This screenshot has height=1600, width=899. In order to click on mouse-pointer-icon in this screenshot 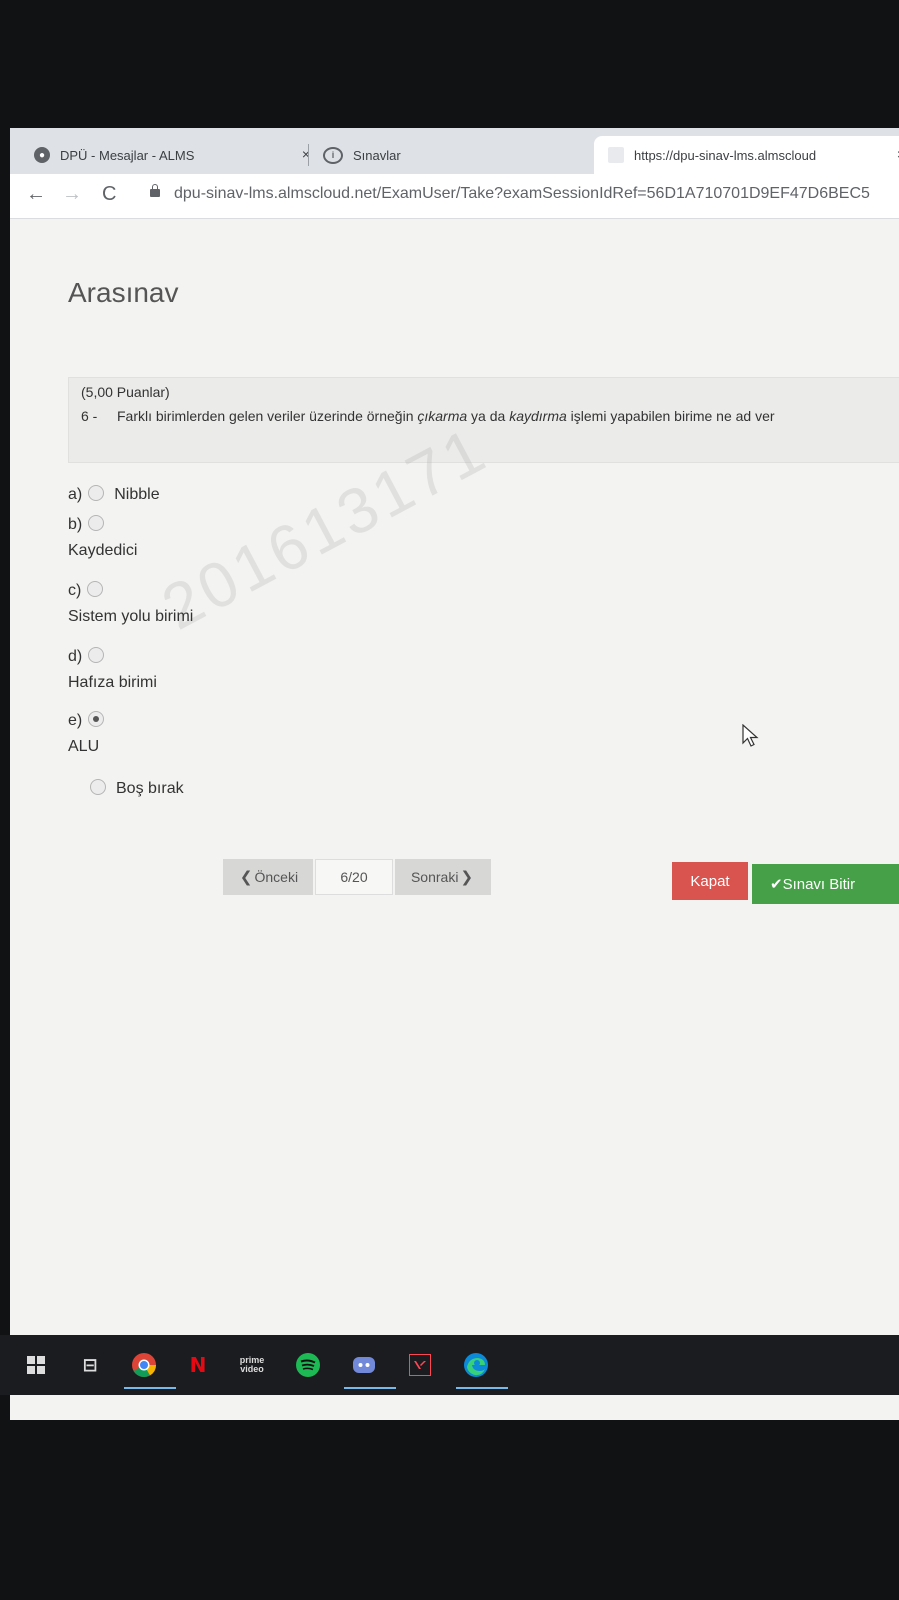, I will do `click(750, 735)`.